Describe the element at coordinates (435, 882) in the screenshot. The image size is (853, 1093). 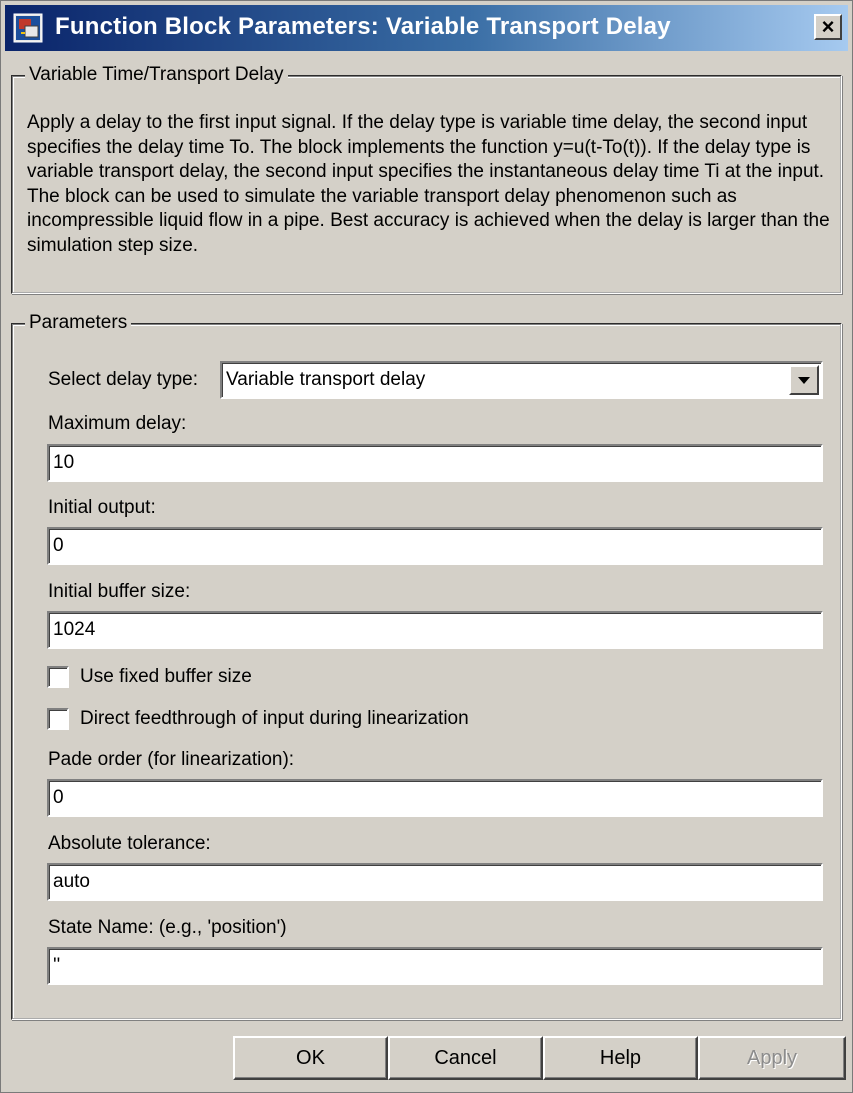
I see `abs-tol-input: auto` at that location.